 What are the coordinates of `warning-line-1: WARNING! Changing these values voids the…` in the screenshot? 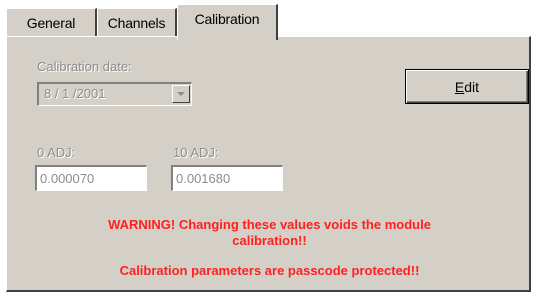 It's located at (269, 224).